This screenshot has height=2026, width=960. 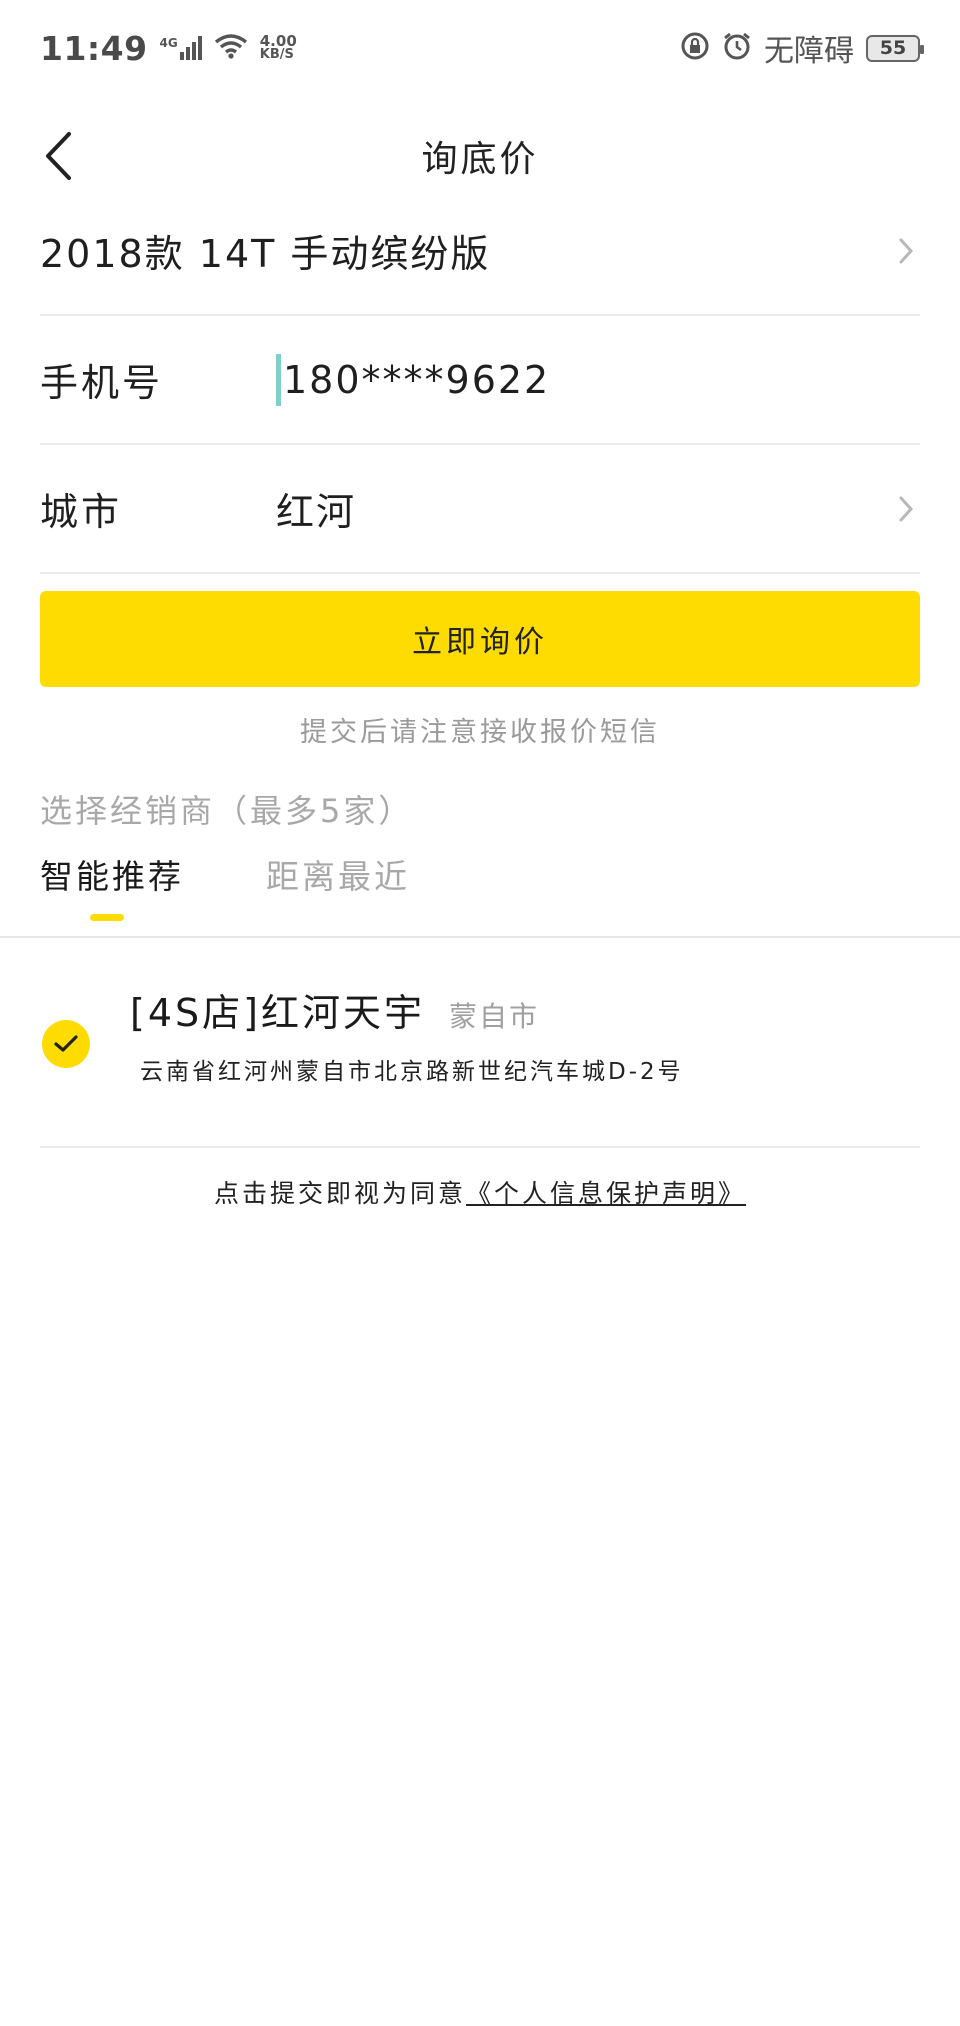 I want to click on city-row: 城市 红河, so click(x=480, y=509).